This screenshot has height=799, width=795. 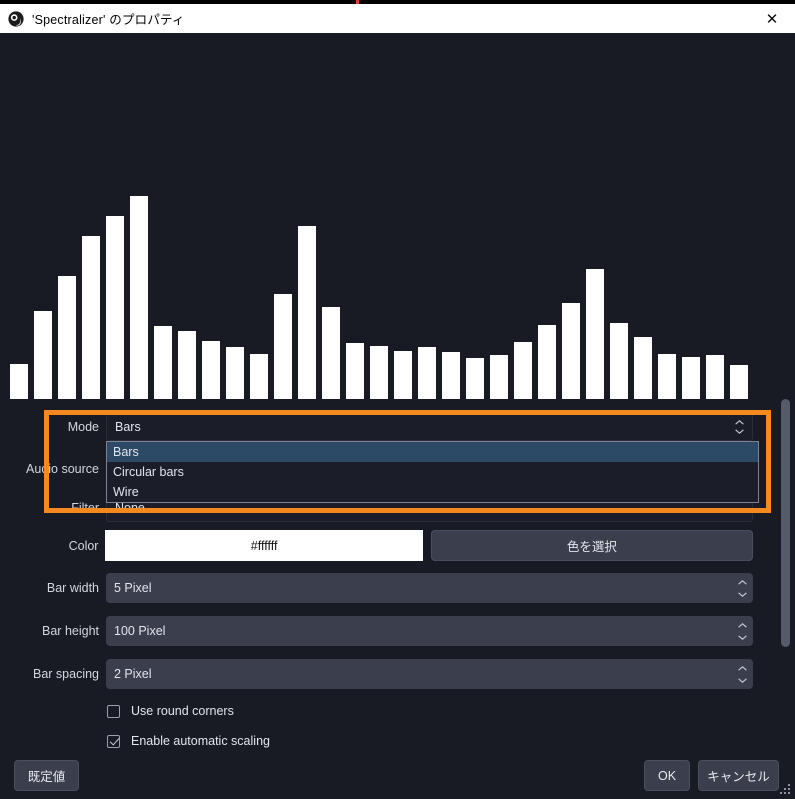 What do you see at coordinates (182, 711) in the screenshot?
I see `round-corners-label: Use round corners` at bounding box center [182, 711].